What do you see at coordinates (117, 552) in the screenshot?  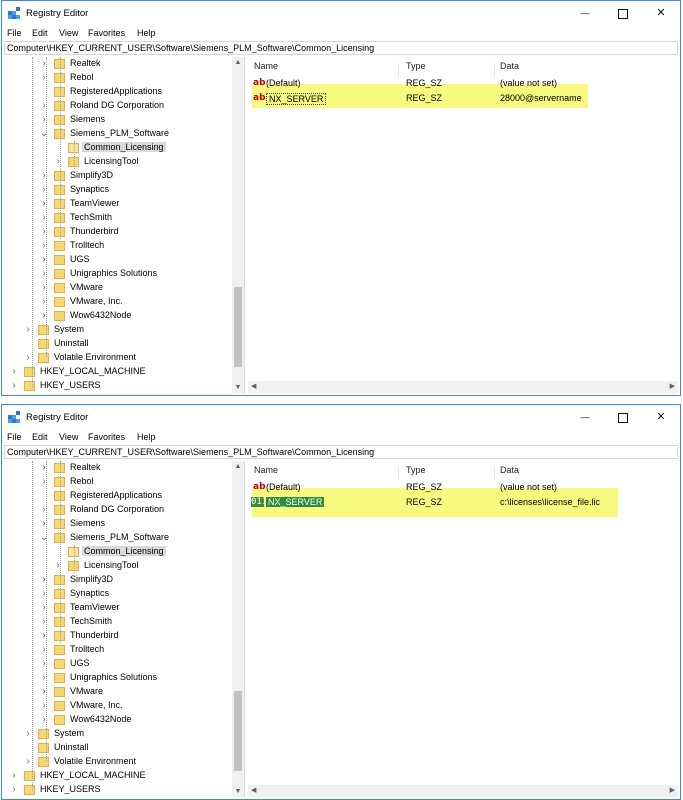 I see `tree-item: Common_Licensing` at bounding box center [117, 552].